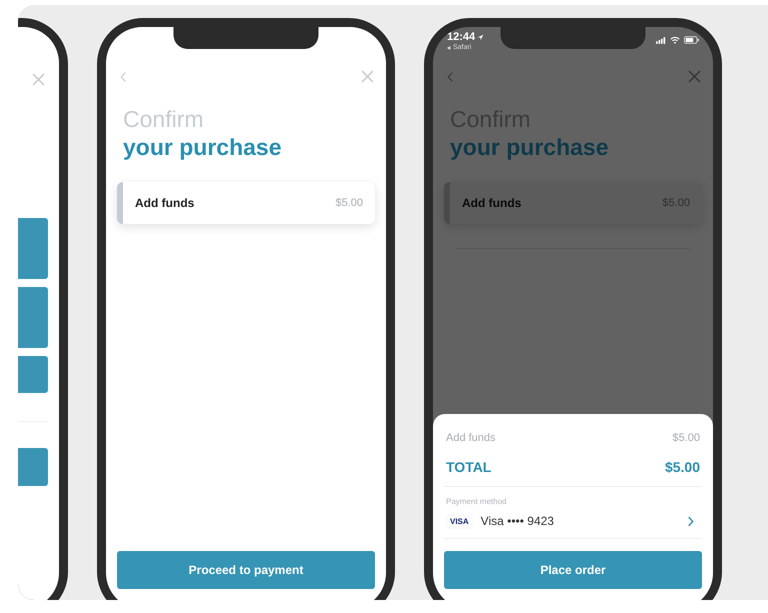 This screenshot has height=613, width=768. I want to click on card-brand-logo: VISA, so click(459, 521).